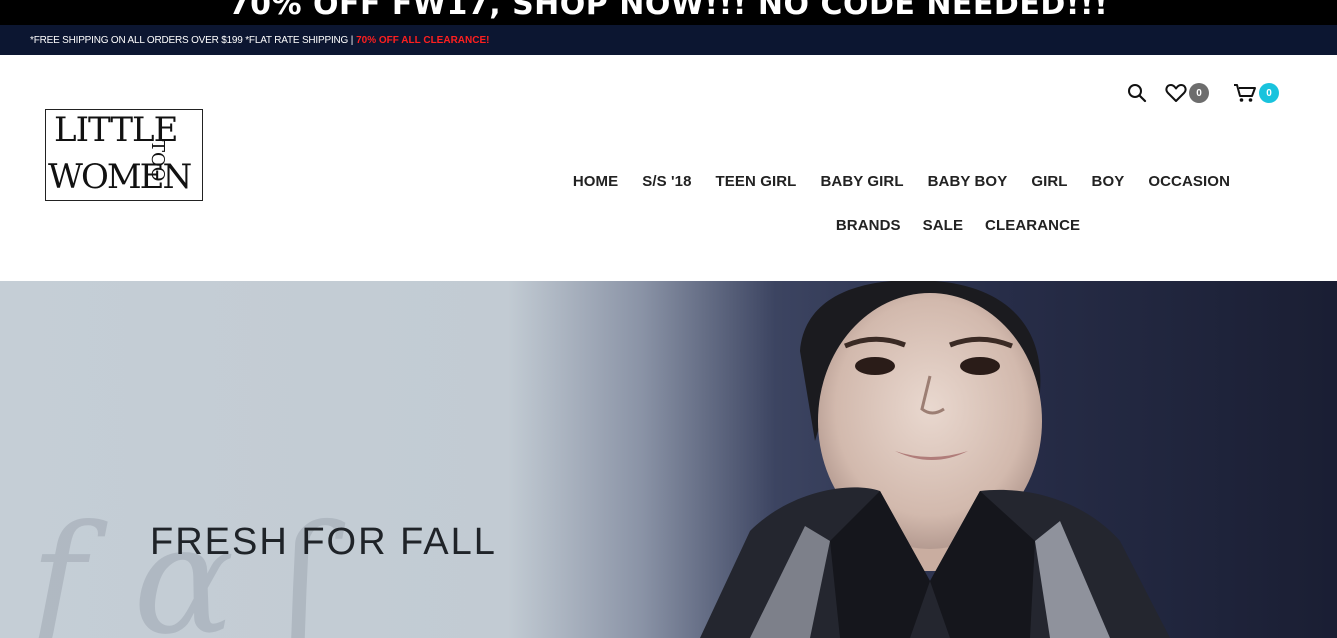 Image resolution: width=1337 pixels, height=638 pixels. What do you see at coordinates (1032, 225) in the screenshot?
I see `nav-item-clearance: CLEARANCE` at bounding box center [1032, 225].